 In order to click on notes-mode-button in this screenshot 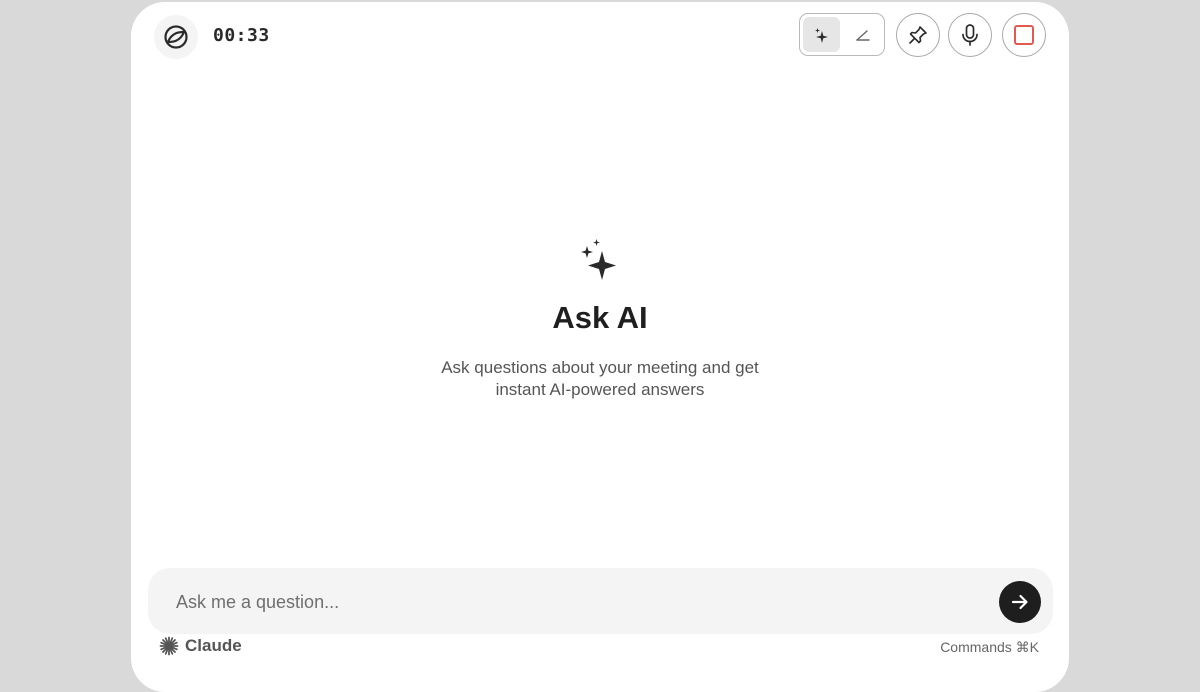, I will do `click(862, 34)`.